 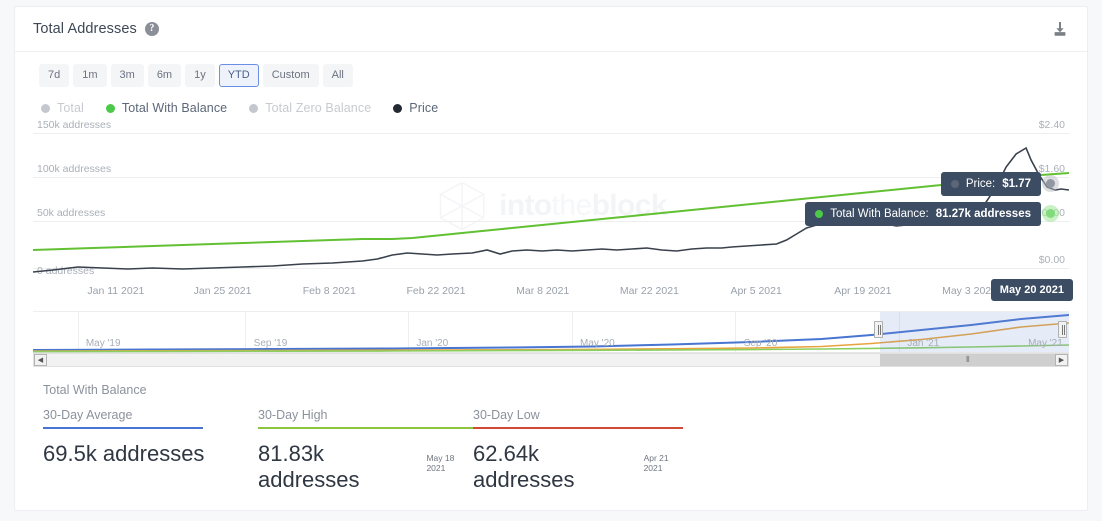 What do you see at coordinates (969, 291) in the screenshot?
I see `x-tick-8: May 3 2021` at bounding box center [969, 291].